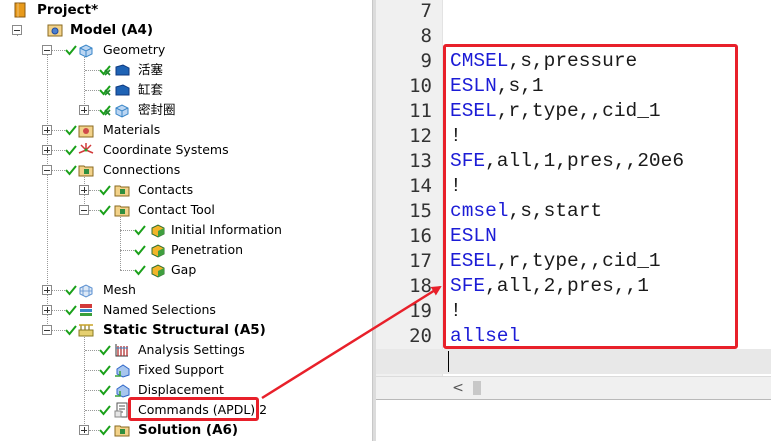 This screenshot has height=442, width=771. I want to click on static-structural-icon, so click(86, 330).